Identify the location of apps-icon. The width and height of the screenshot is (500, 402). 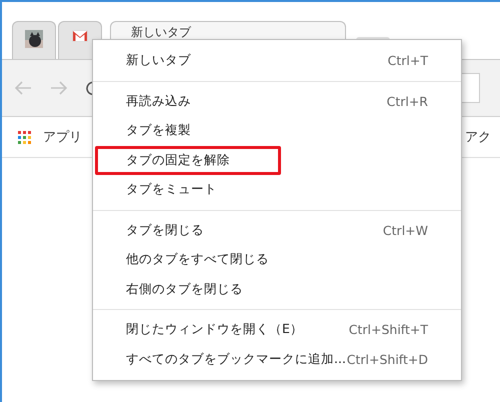
(24, 137).